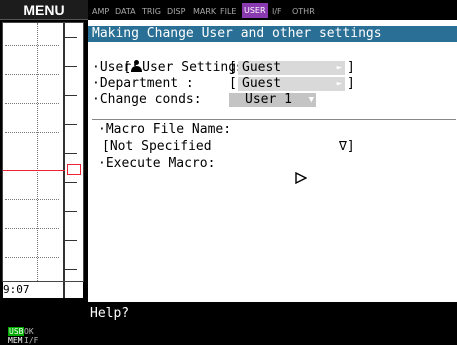 The image size is (457, 345). I want to click on waveform-graph, so click(43, 152).